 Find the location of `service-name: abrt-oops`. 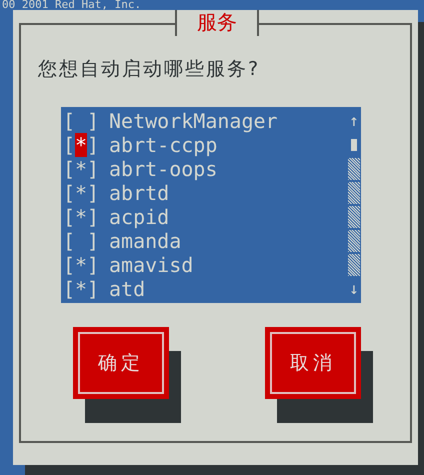

service-name: abrt-oops is located at coordinates (228, 169).